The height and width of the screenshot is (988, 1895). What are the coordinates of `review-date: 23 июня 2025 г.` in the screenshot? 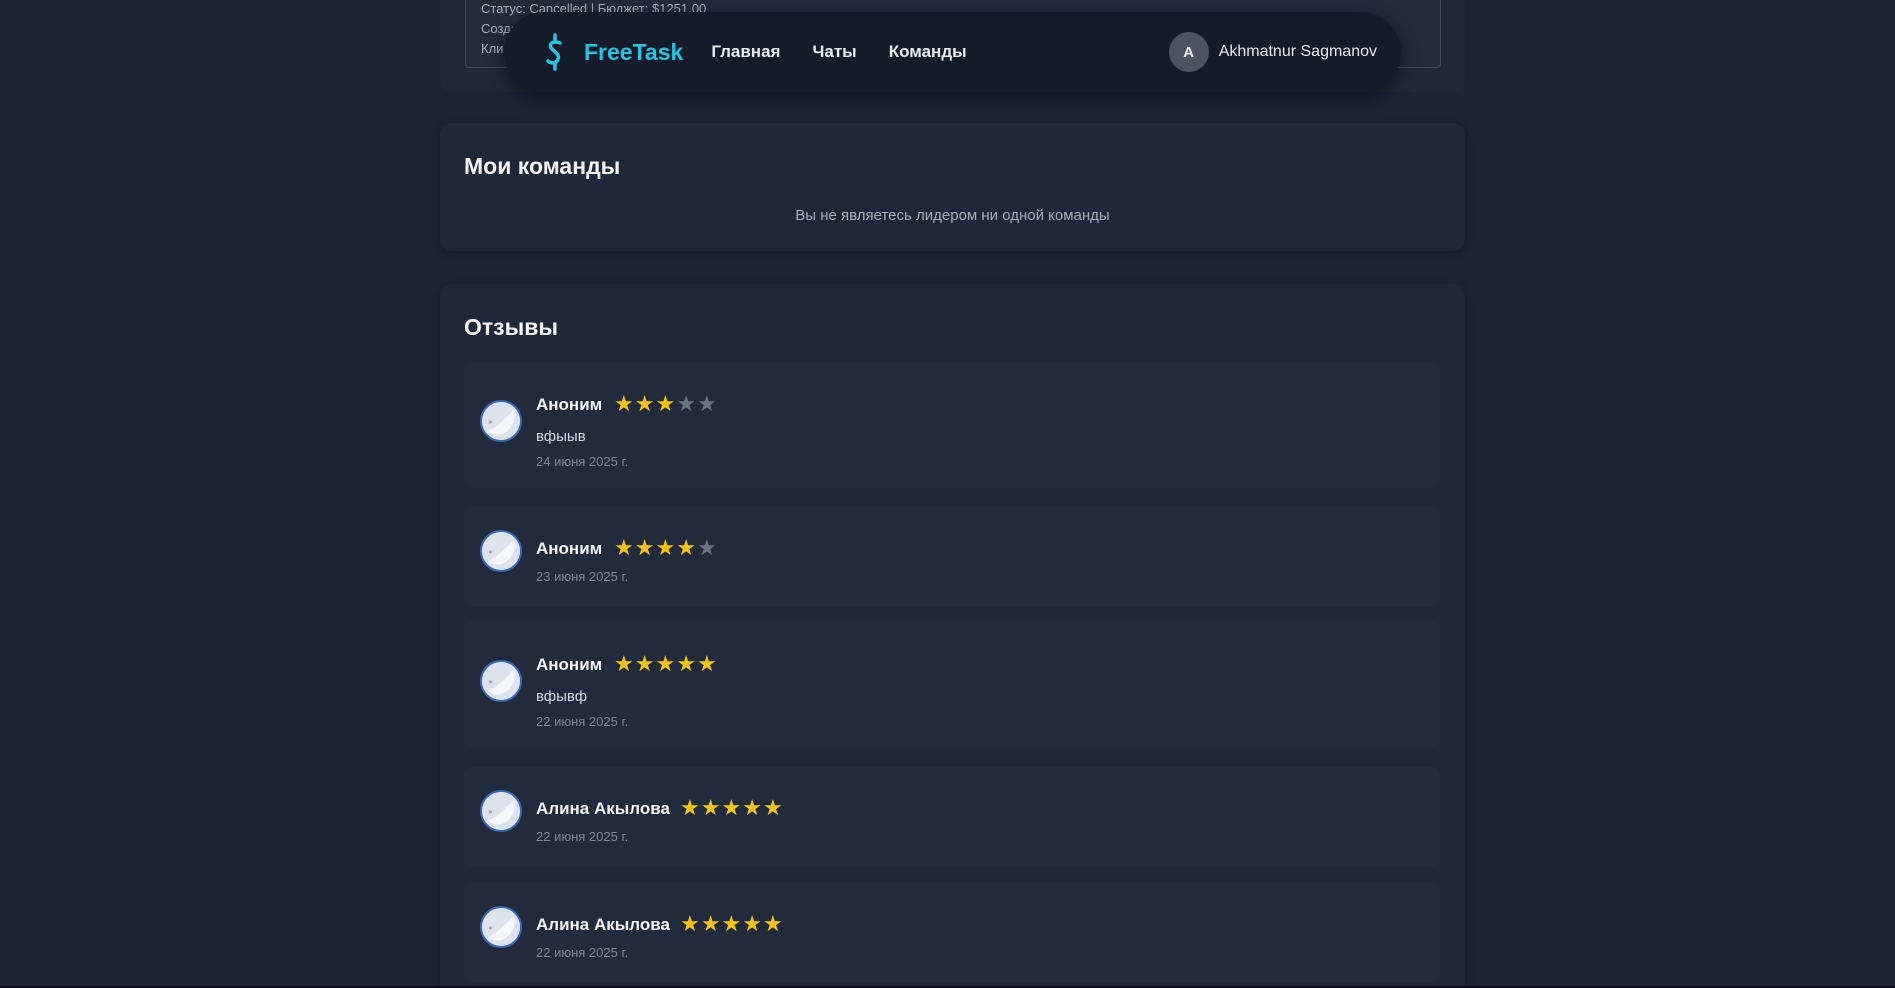 It's located at (582, 576).